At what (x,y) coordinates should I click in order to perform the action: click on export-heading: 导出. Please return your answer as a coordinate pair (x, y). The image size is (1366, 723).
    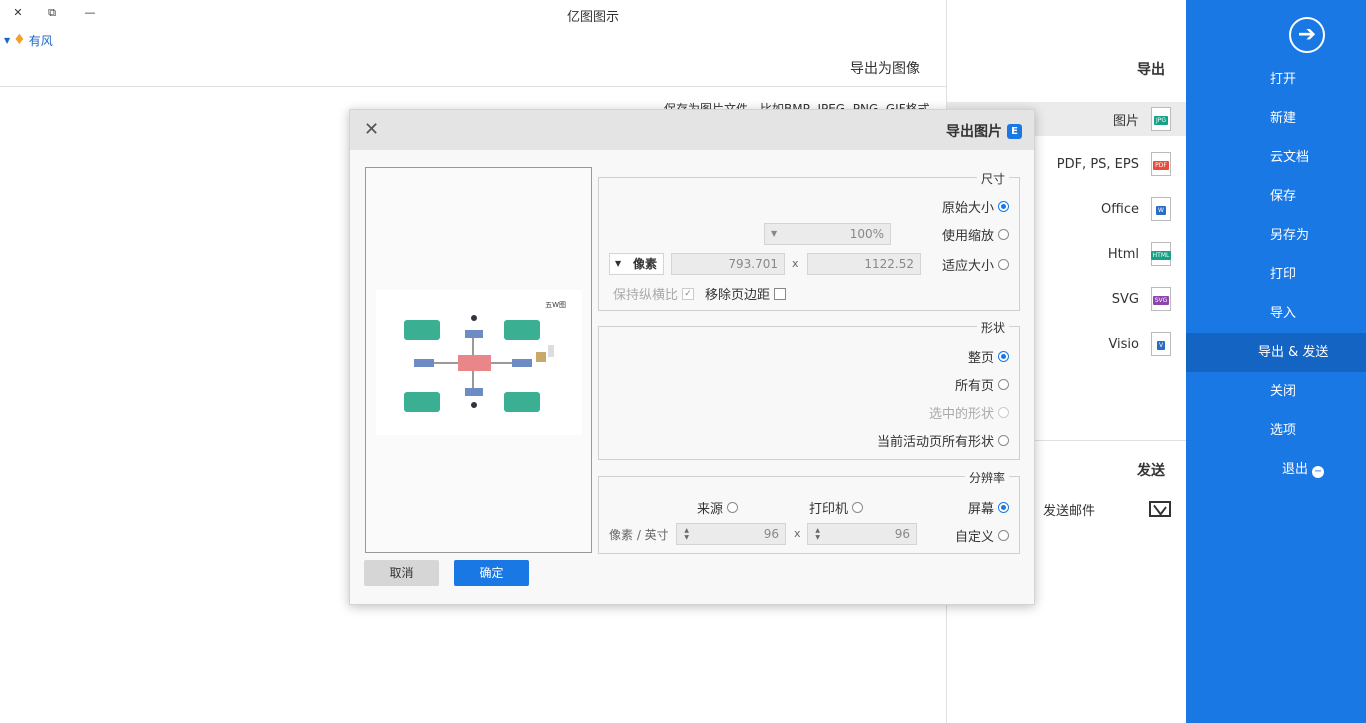
    Looking at the image, I should click on (1151, 70).